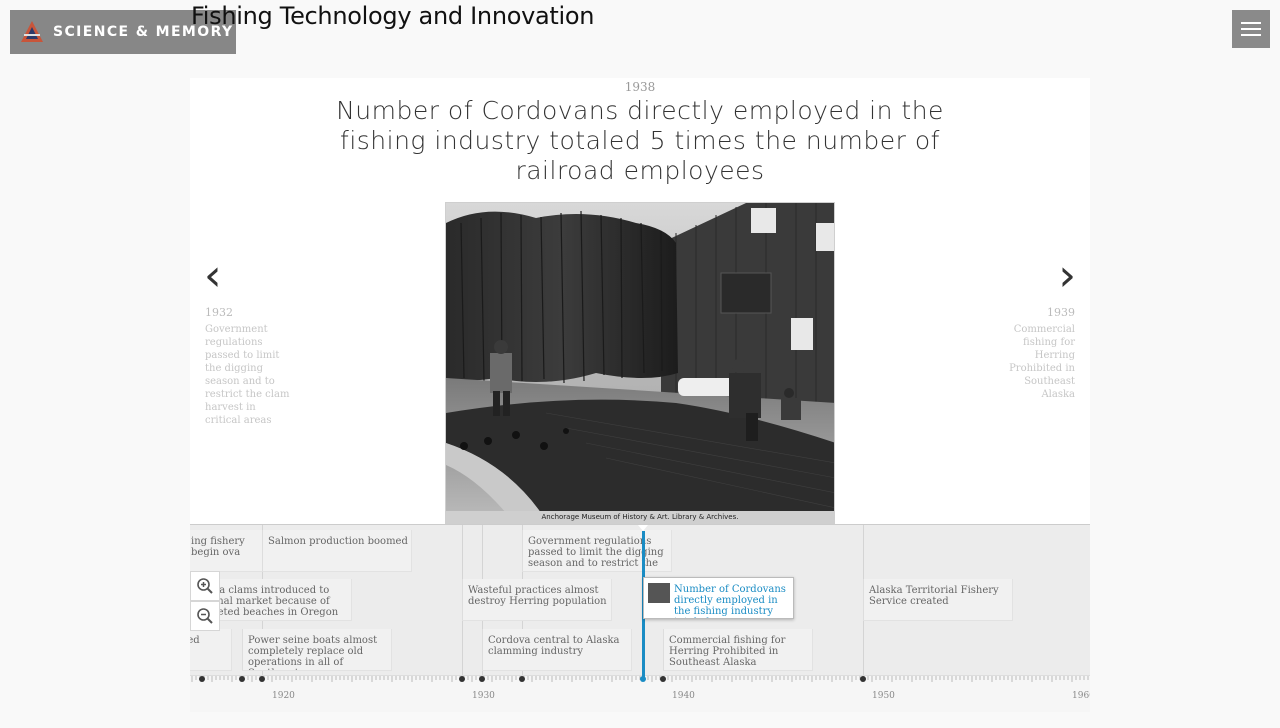 The width and height of the screenshot is (1280, 728). Describe the element at coordinates (205, 586) in the screenshot. I see `zoom-in-icon` at that location.